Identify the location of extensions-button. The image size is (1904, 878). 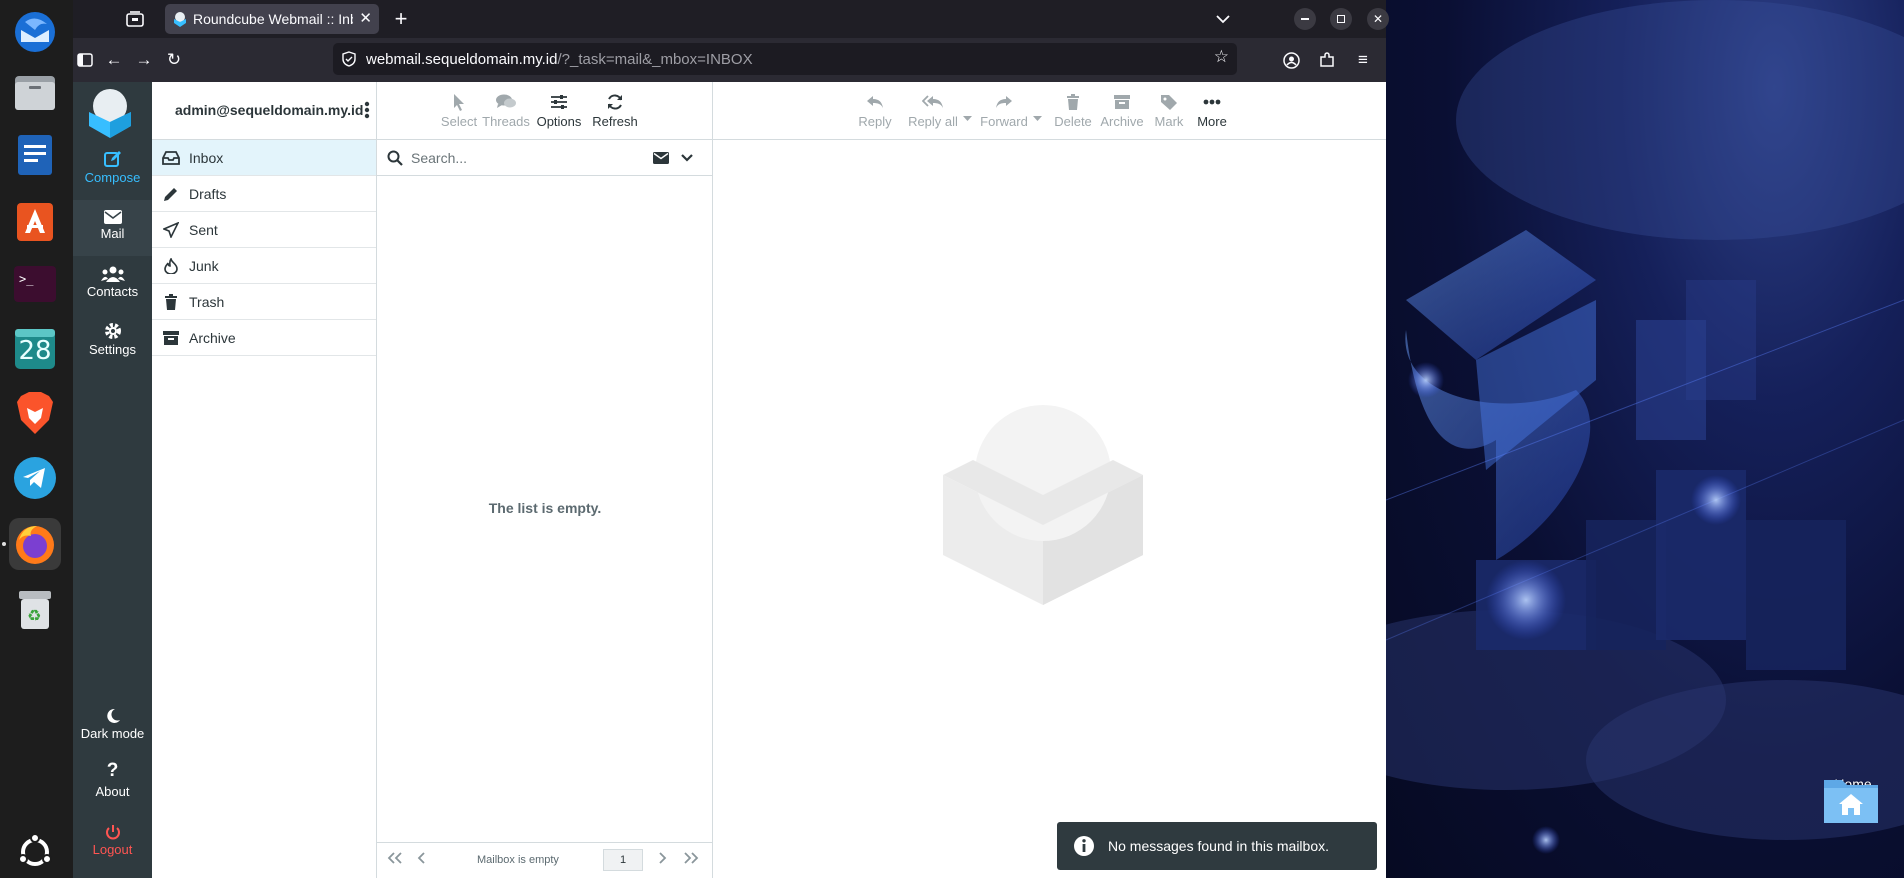
(1327, 60).